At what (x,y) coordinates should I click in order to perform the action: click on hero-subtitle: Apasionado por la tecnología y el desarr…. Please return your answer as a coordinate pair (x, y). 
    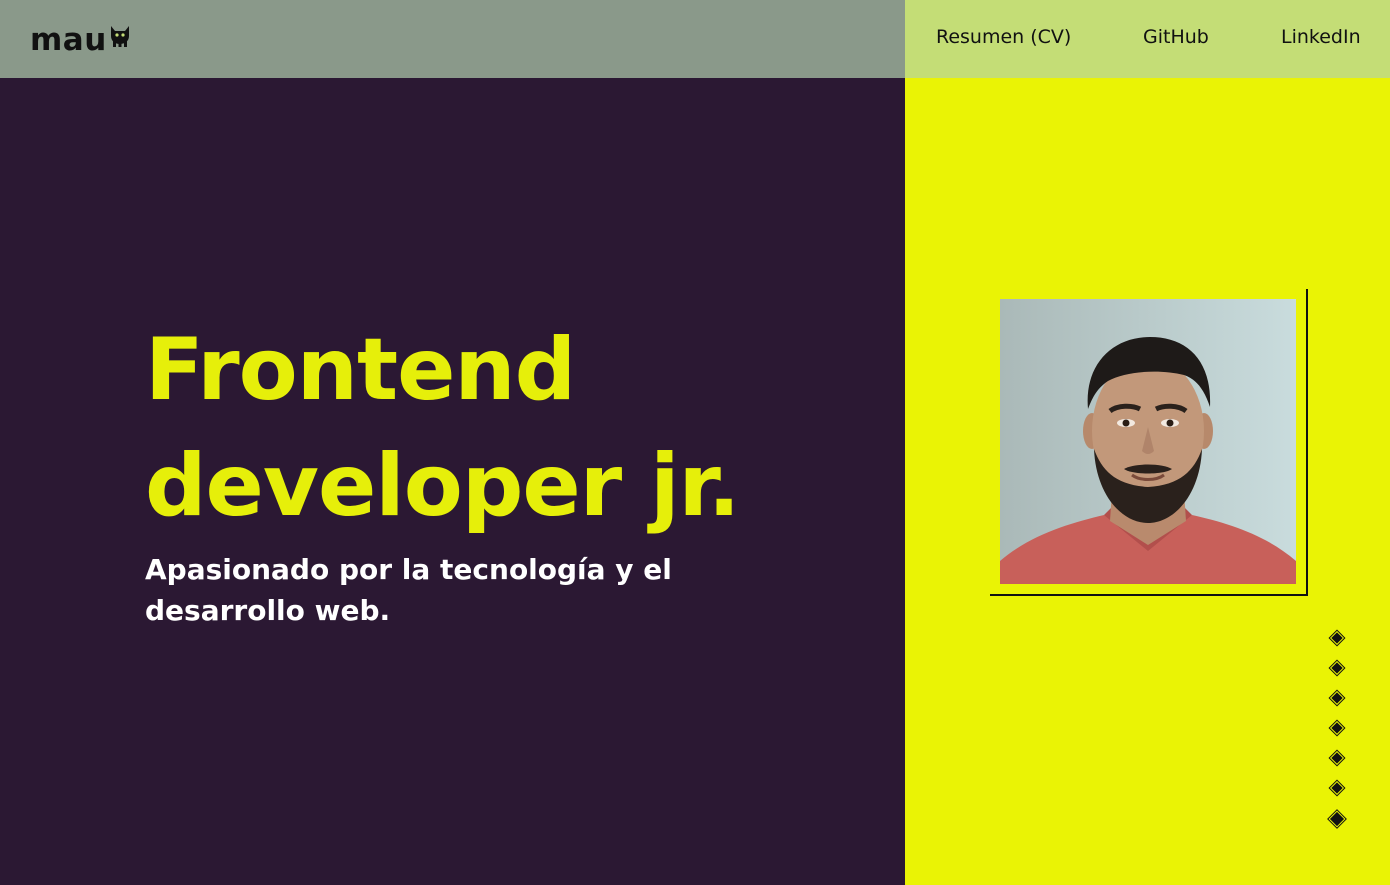
    Looking at the image, I should click on (408, 590).